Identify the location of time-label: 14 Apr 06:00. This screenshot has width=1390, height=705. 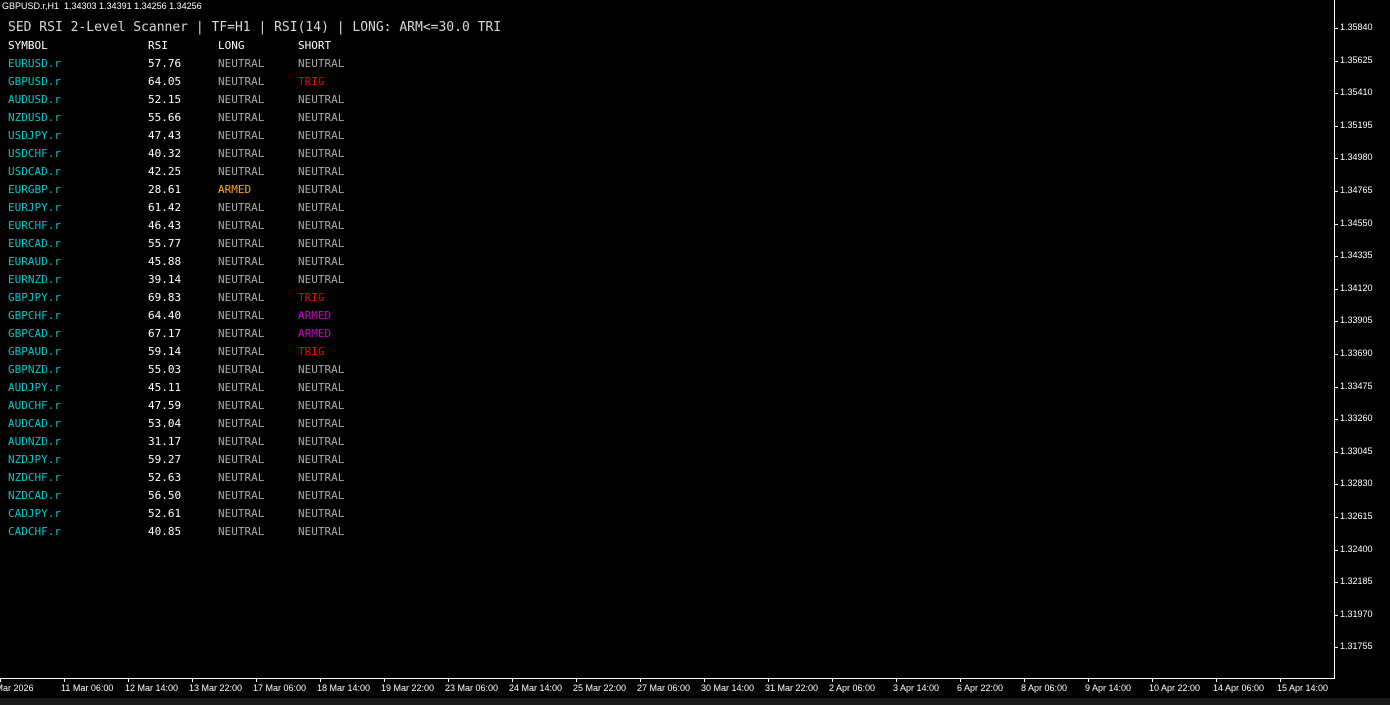
(1239, 688).